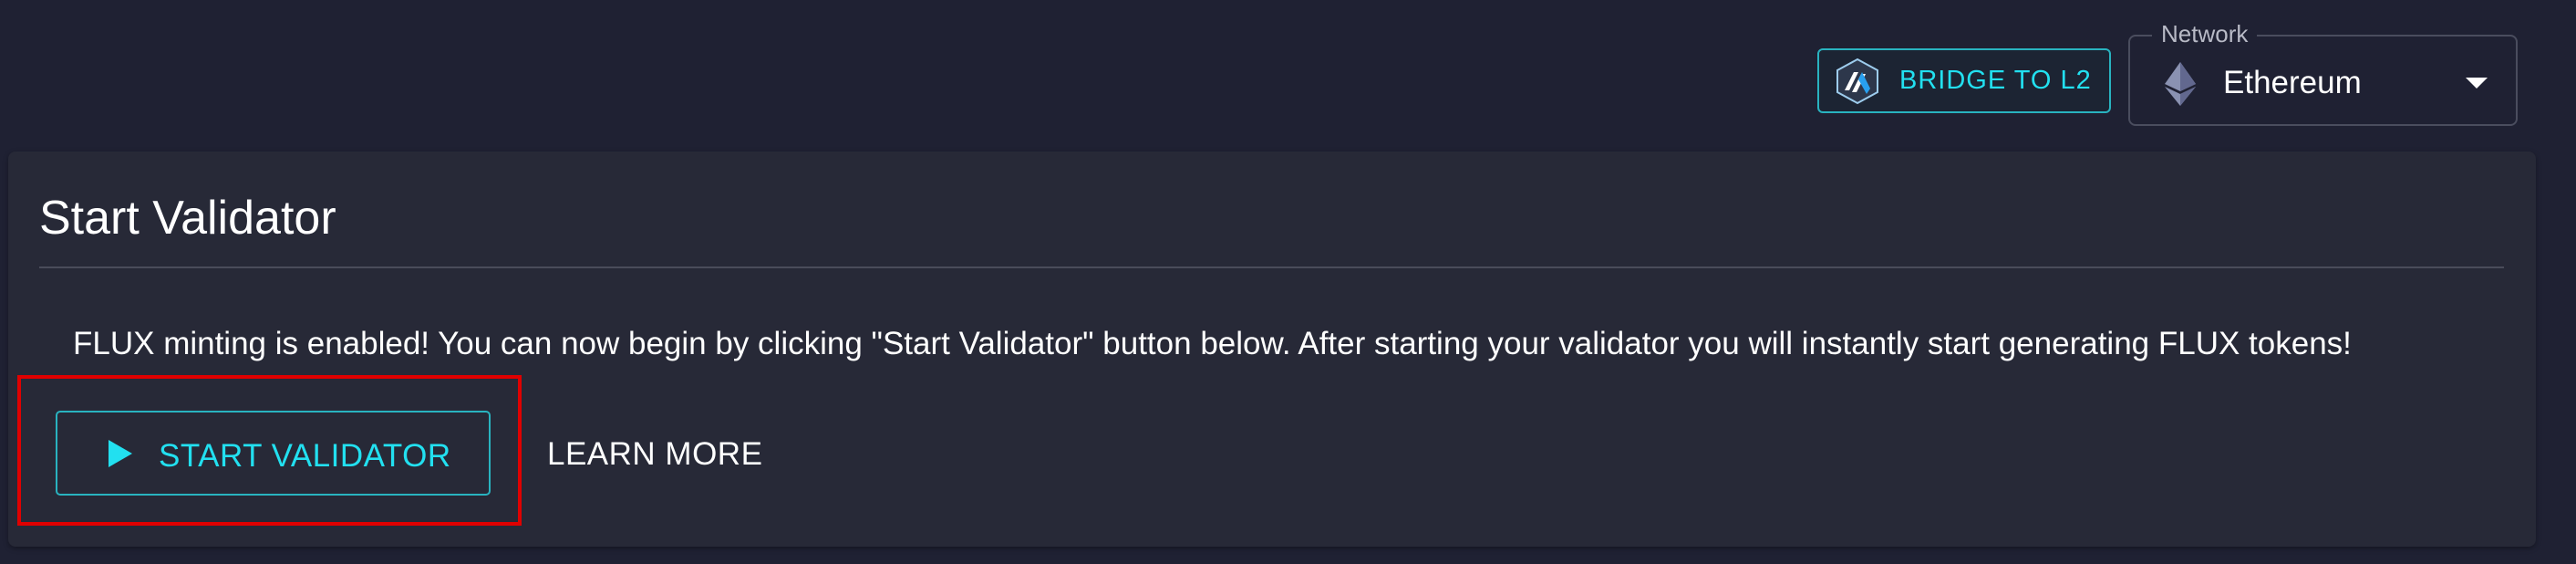 This screenshot has width=2576, height=564. I want to click on network-select: Network Ethereum, so click(2323, 73).